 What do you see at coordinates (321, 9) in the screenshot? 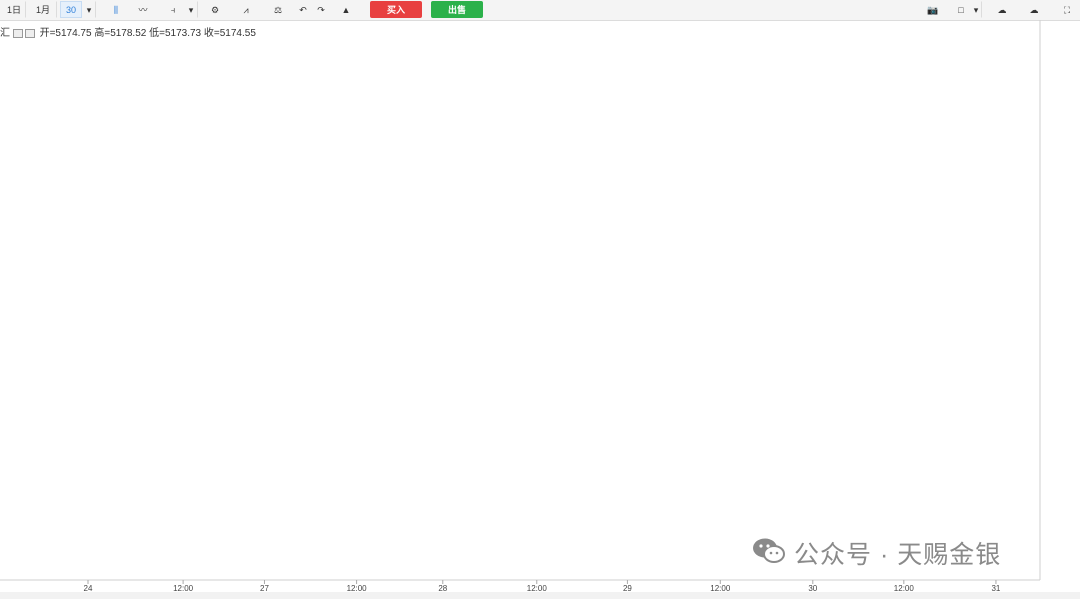
I see `redo-icon: ↷` at bounding box center [321, 9].